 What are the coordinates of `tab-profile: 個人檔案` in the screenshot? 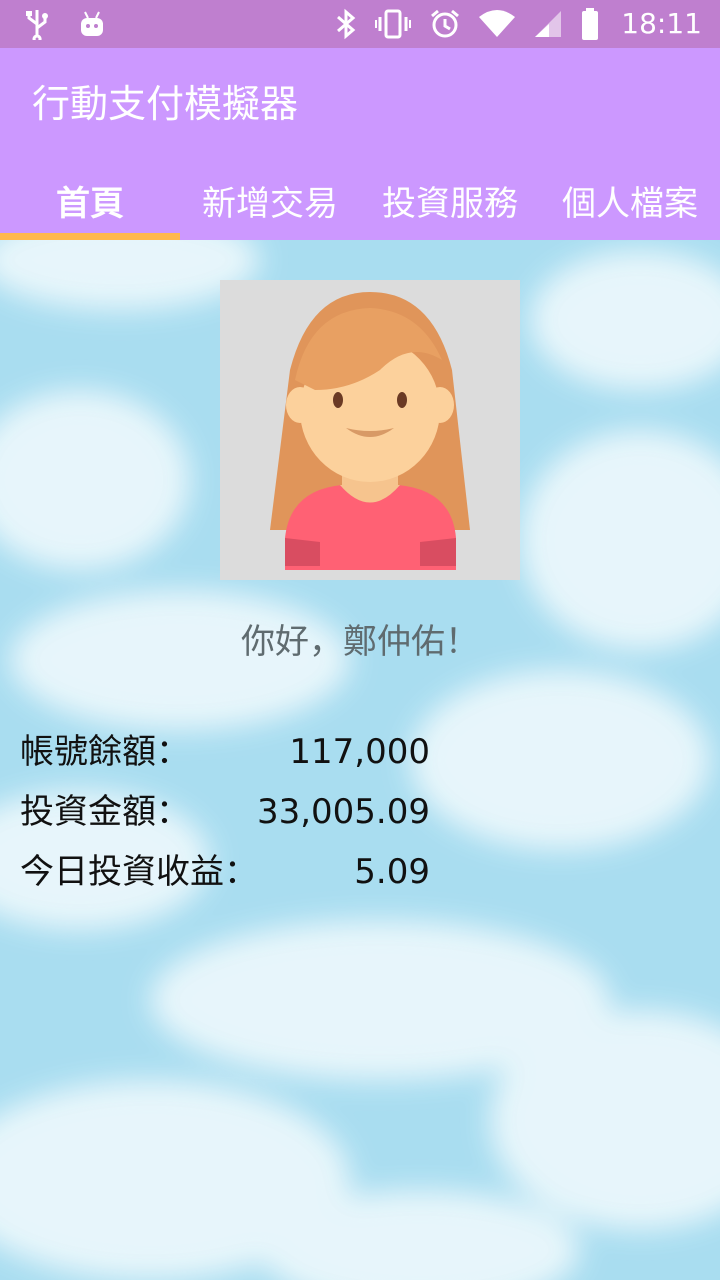 It's located at (630, 200).